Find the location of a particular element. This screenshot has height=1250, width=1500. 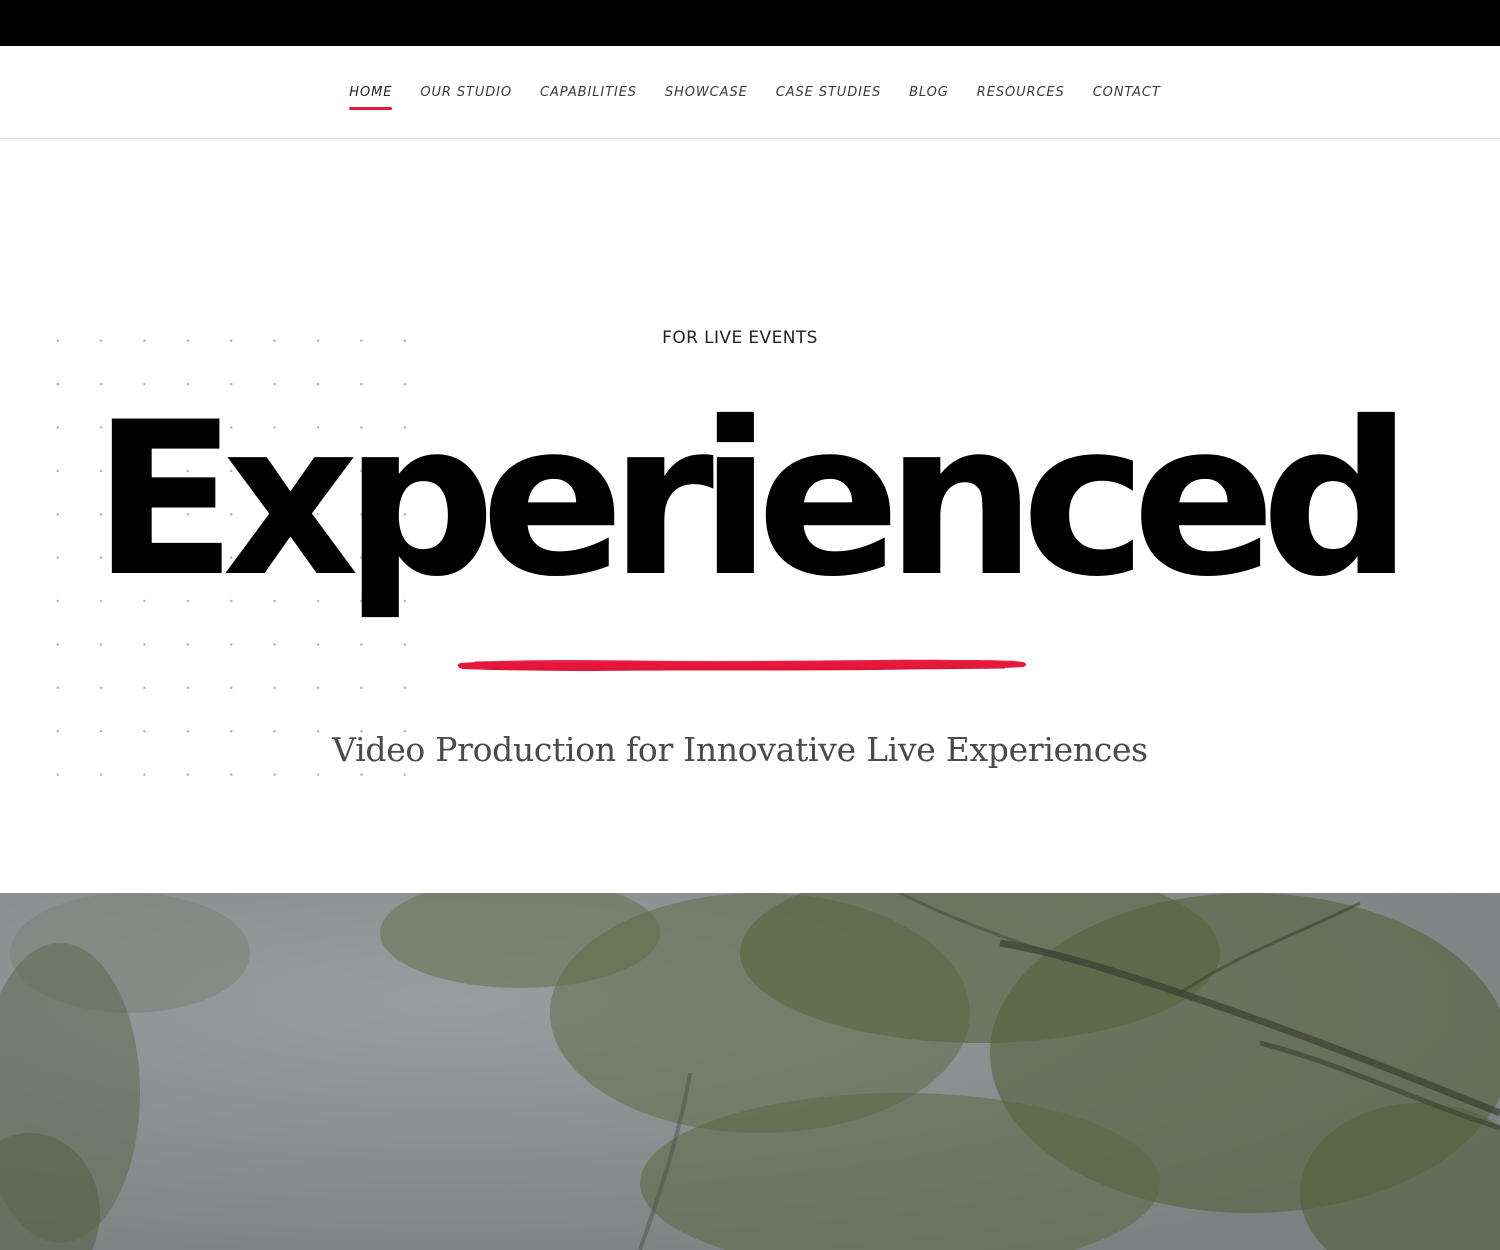

nav-item-contact: CONTACT is located at coordinates (1127, 93).